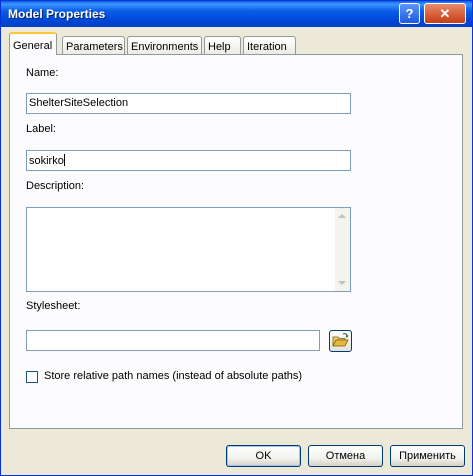  Describe the element at coordinates (188, 103) in the screenshot. I see `name-field: ShelterSiteSelection` at that location.